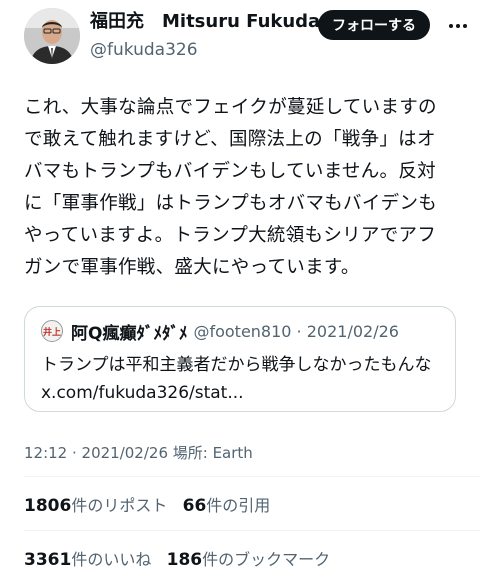  I want to click on display-name: 福田充 Mitsuru Fukuda, so click(205, 22).